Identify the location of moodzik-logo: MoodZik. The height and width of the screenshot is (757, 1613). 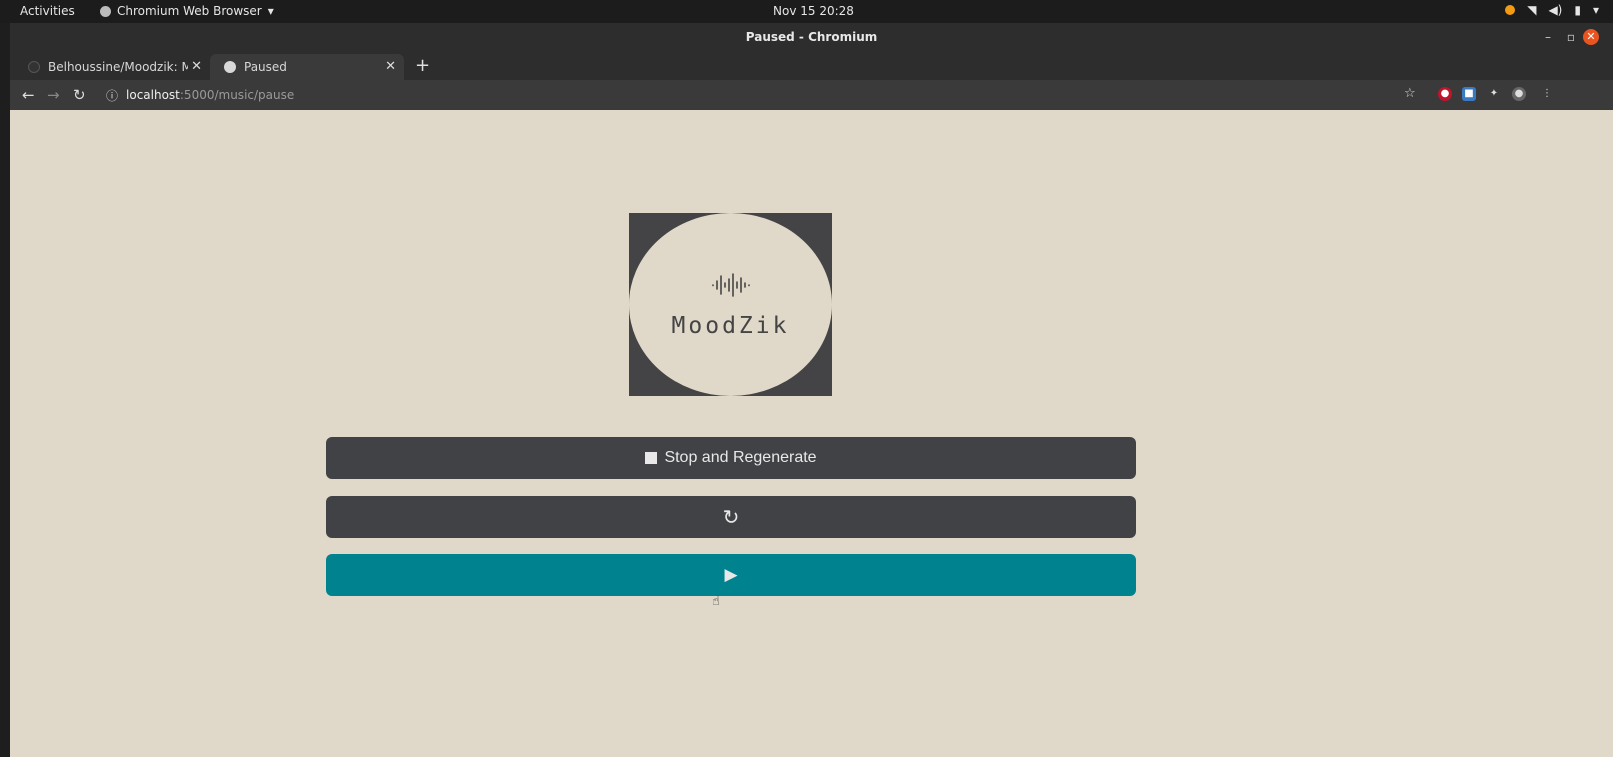
(730, 304).